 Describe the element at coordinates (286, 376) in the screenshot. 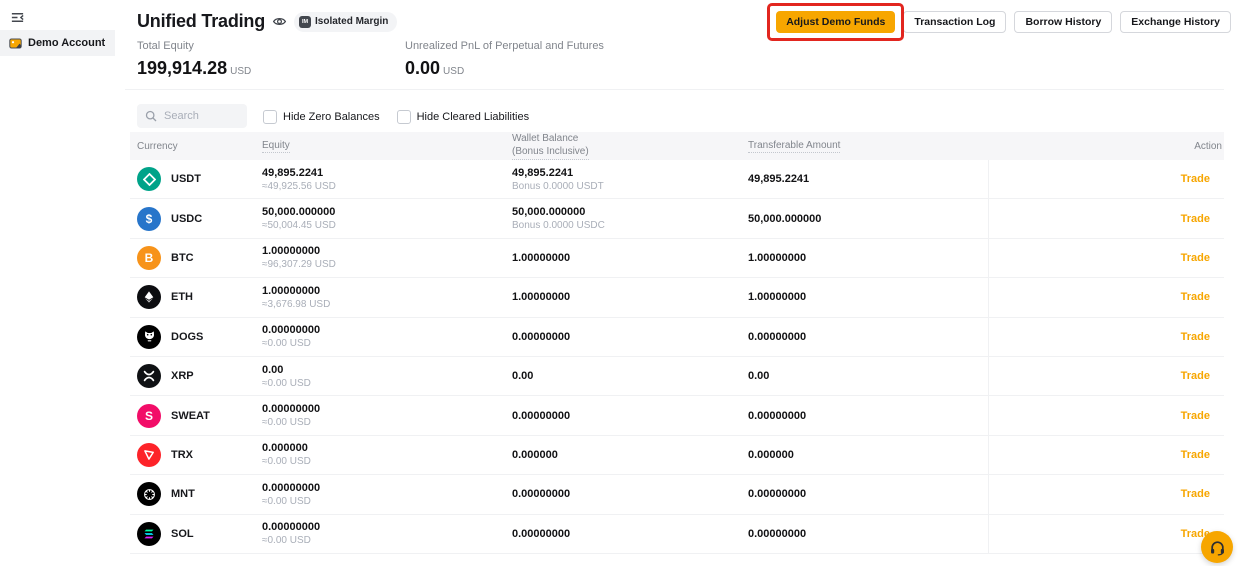

I see `equity-cell: 0.00 ≈0.00 USD` at that location.